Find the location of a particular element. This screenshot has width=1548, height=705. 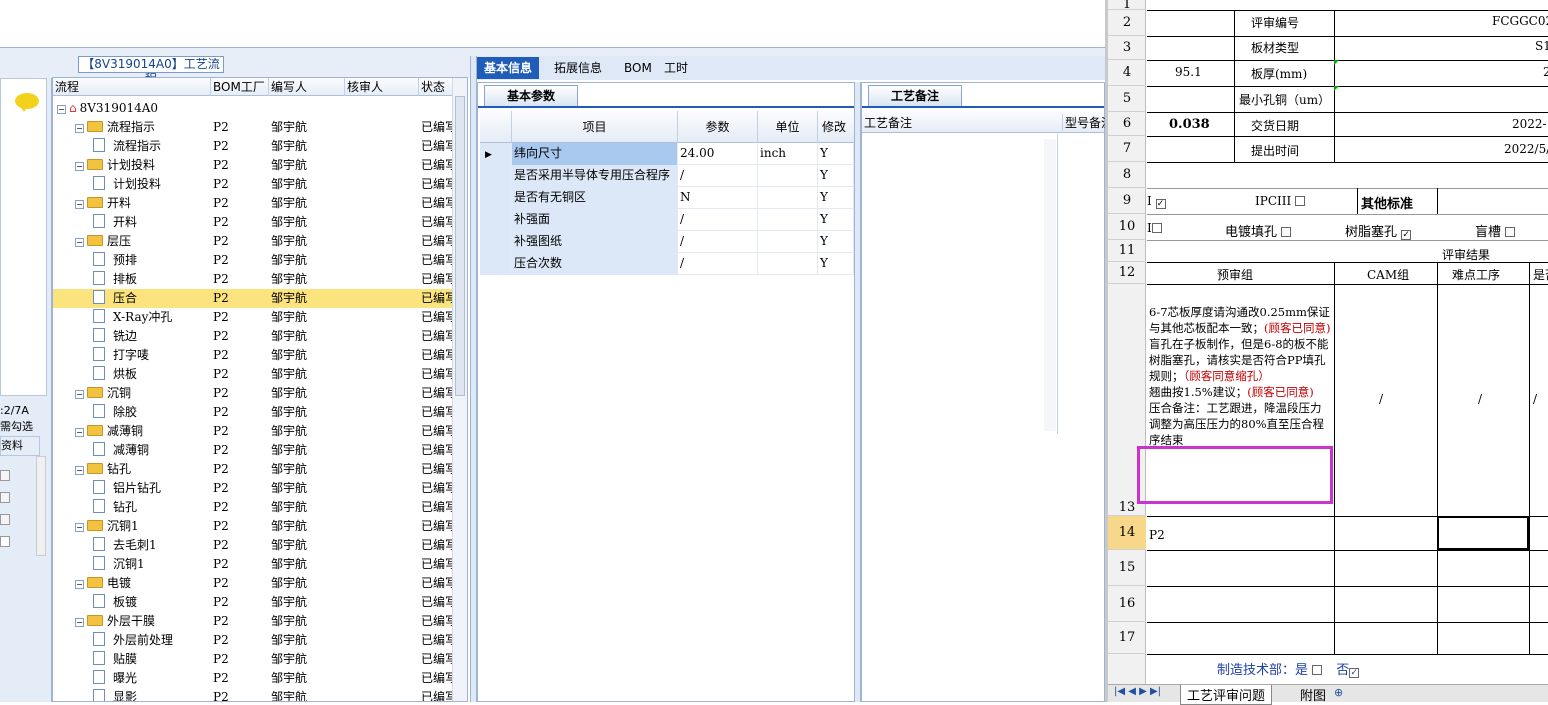

tree-item-row: 开料 P2 邹宇航 已编写 is located at coordinates (253, 222).